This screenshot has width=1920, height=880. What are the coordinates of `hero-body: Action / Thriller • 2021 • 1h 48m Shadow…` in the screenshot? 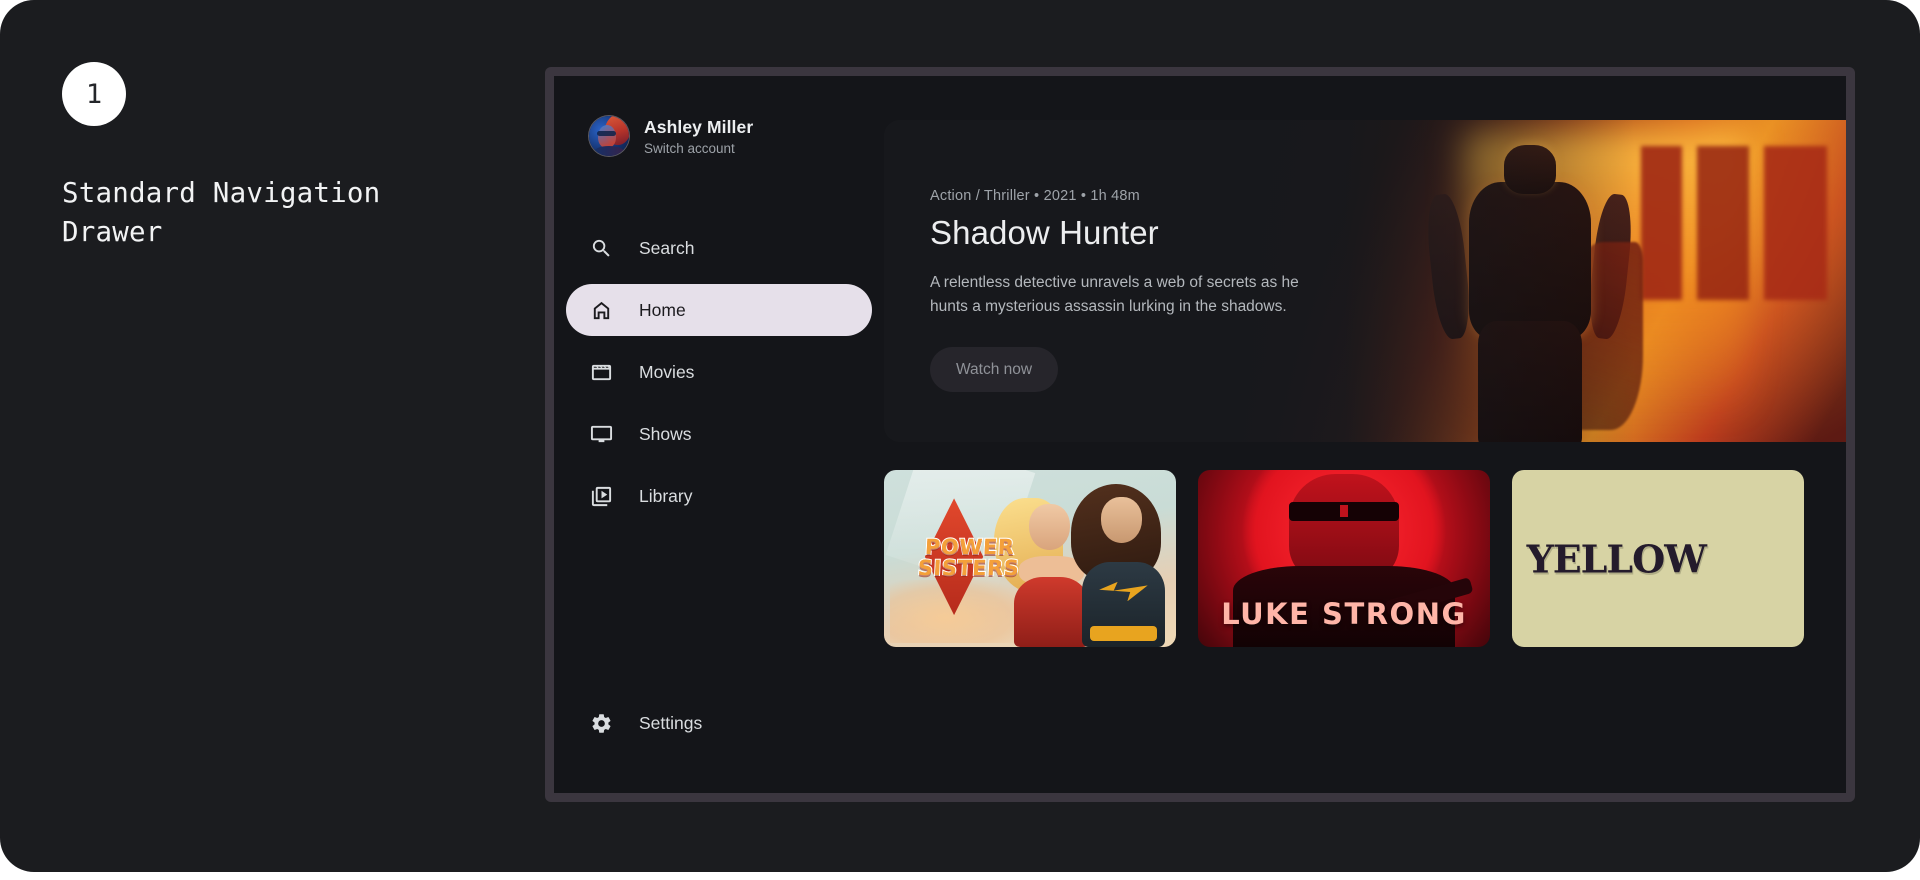 It's located at (1119, 256).